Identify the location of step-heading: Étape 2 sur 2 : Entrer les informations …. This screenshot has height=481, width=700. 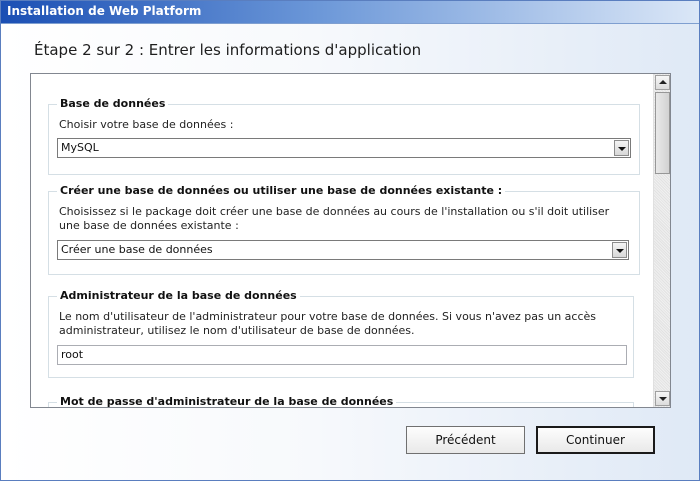
(228, 50).